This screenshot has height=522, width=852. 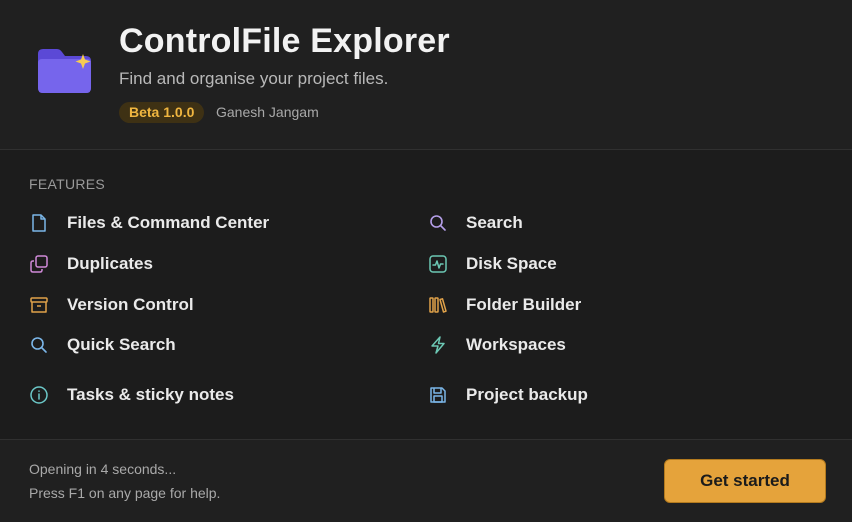 I want to click on get-started-button: Get started, so click(x=745, y=481).